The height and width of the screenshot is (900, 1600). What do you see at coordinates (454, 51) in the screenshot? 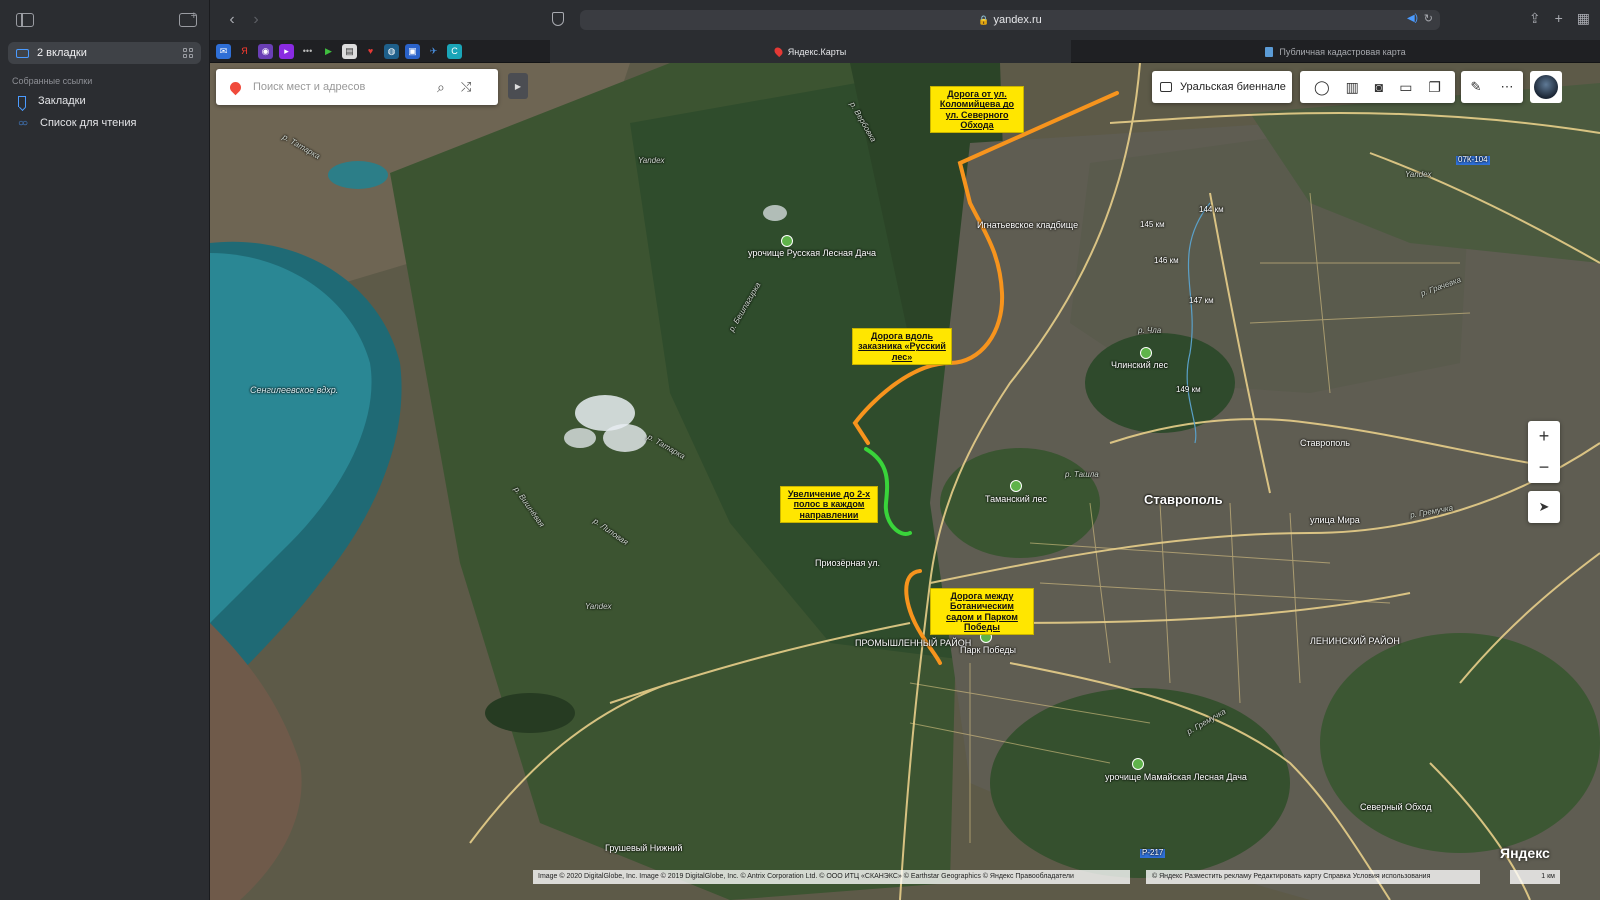
I see `favorite-c-icon: C` at bounding box center [454, 51].